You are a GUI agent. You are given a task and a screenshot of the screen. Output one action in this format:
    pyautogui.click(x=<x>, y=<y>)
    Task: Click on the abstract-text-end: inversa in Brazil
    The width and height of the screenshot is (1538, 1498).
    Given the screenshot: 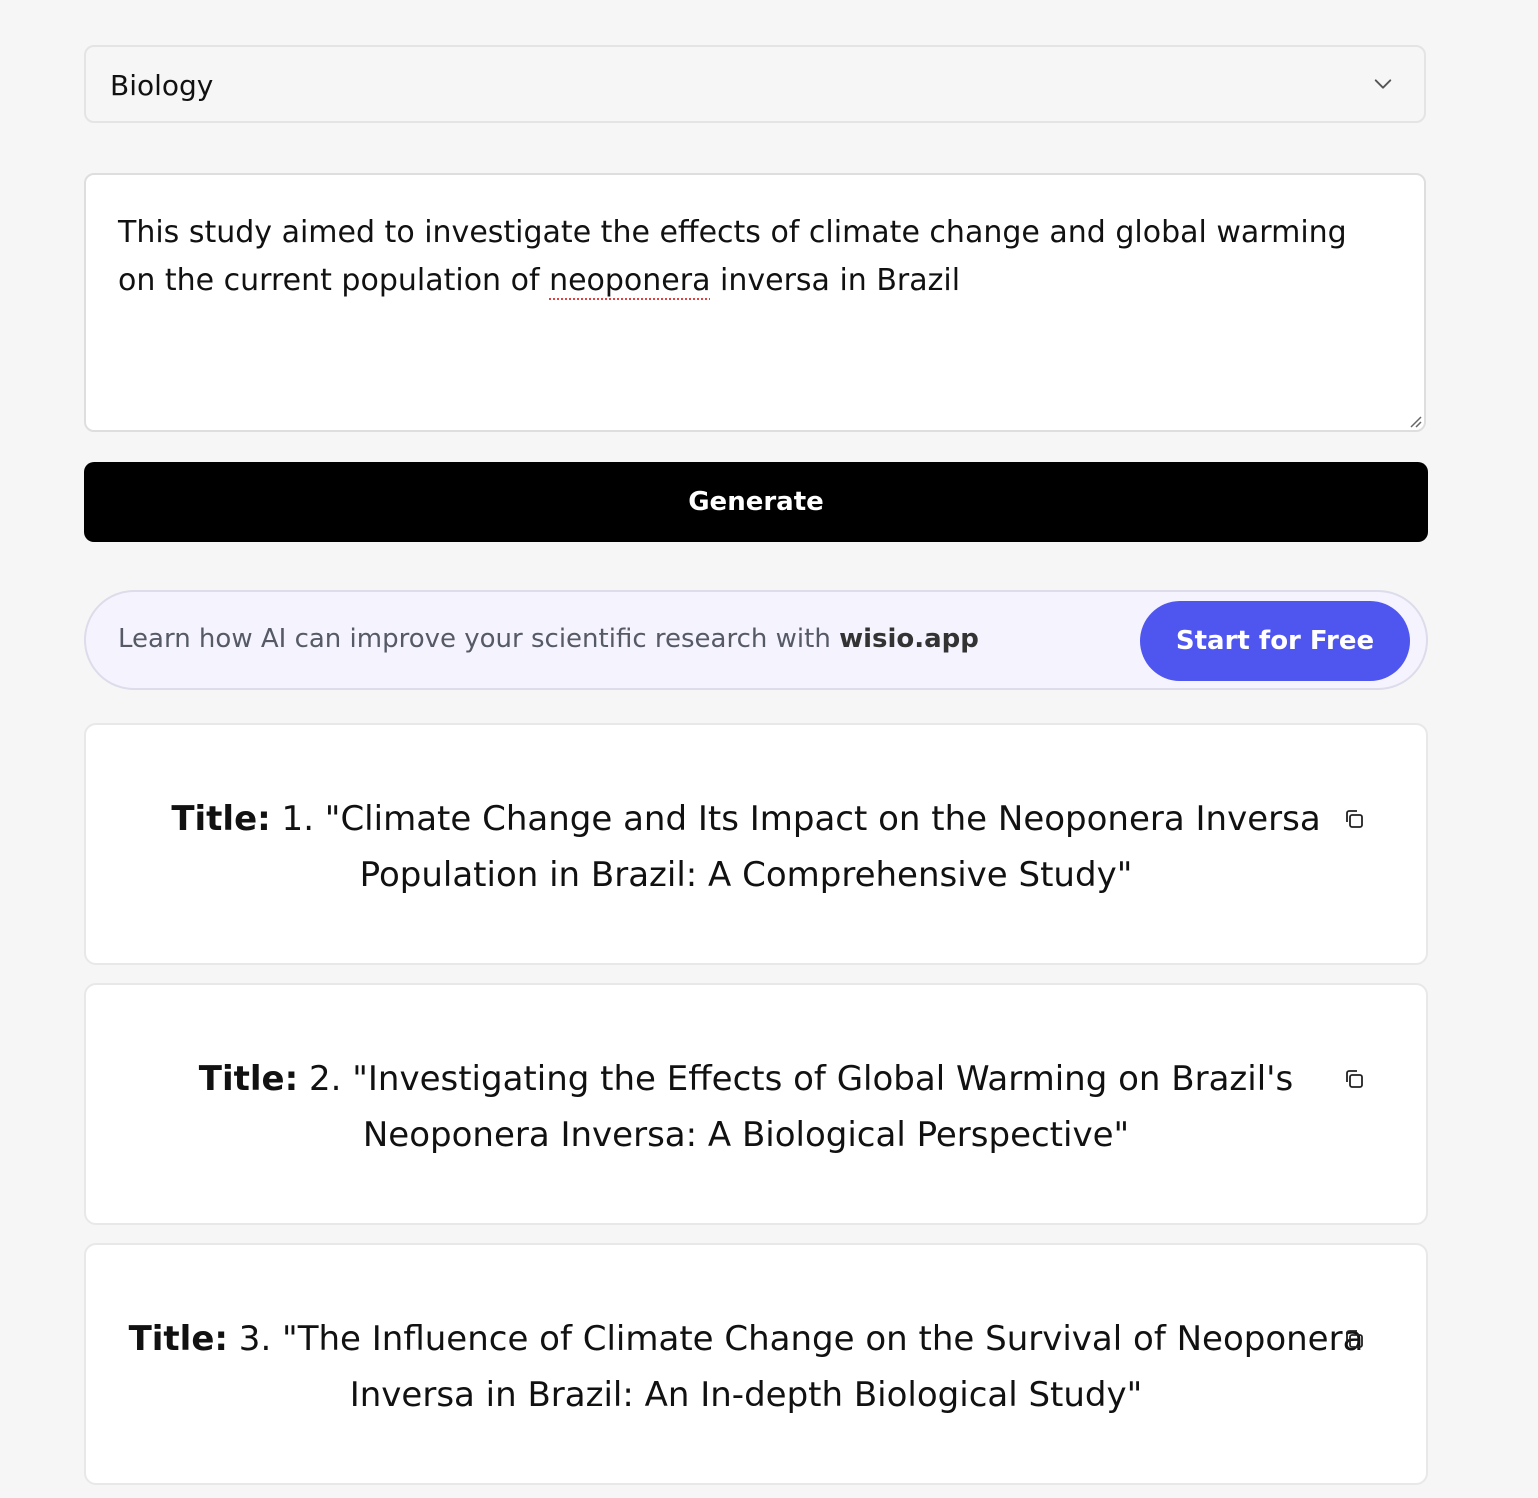 What is the action you would take?
    pyautogui.click(x=835, y=280)
    